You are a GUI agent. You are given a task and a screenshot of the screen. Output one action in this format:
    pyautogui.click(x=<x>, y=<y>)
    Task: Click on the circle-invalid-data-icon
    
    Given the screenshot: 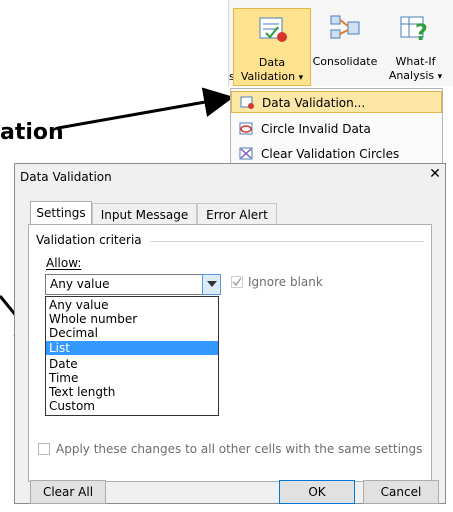 What is the action you would take?
    pyautogui.click(x=246, y=128)
    